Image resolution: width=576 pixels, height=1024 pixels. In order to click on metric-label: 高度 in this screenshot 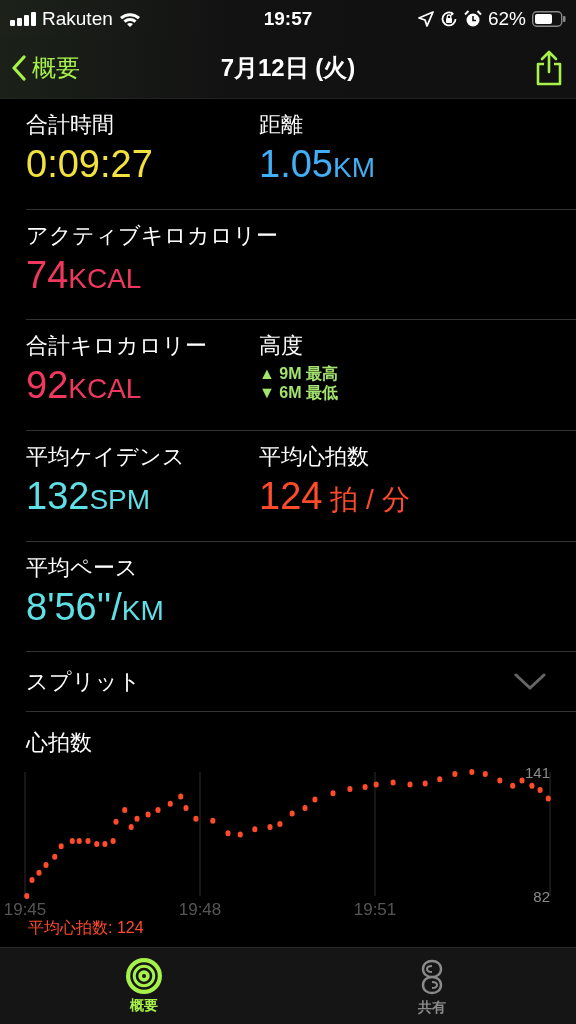, I will do `click(281, 346)`.